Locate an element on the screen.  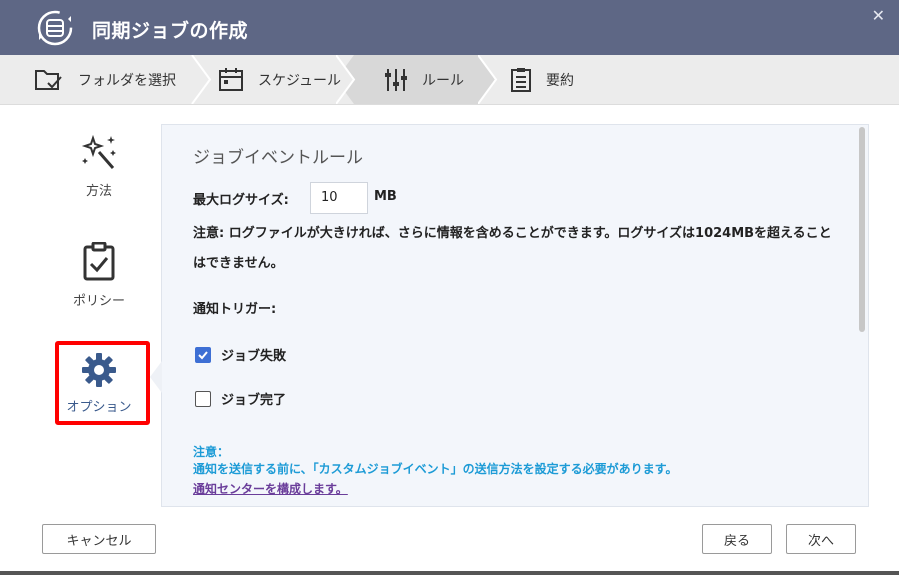
wizard-steps: フォルダを選択 スケジュール ルール 要約 is located at coordinates (449, 80).